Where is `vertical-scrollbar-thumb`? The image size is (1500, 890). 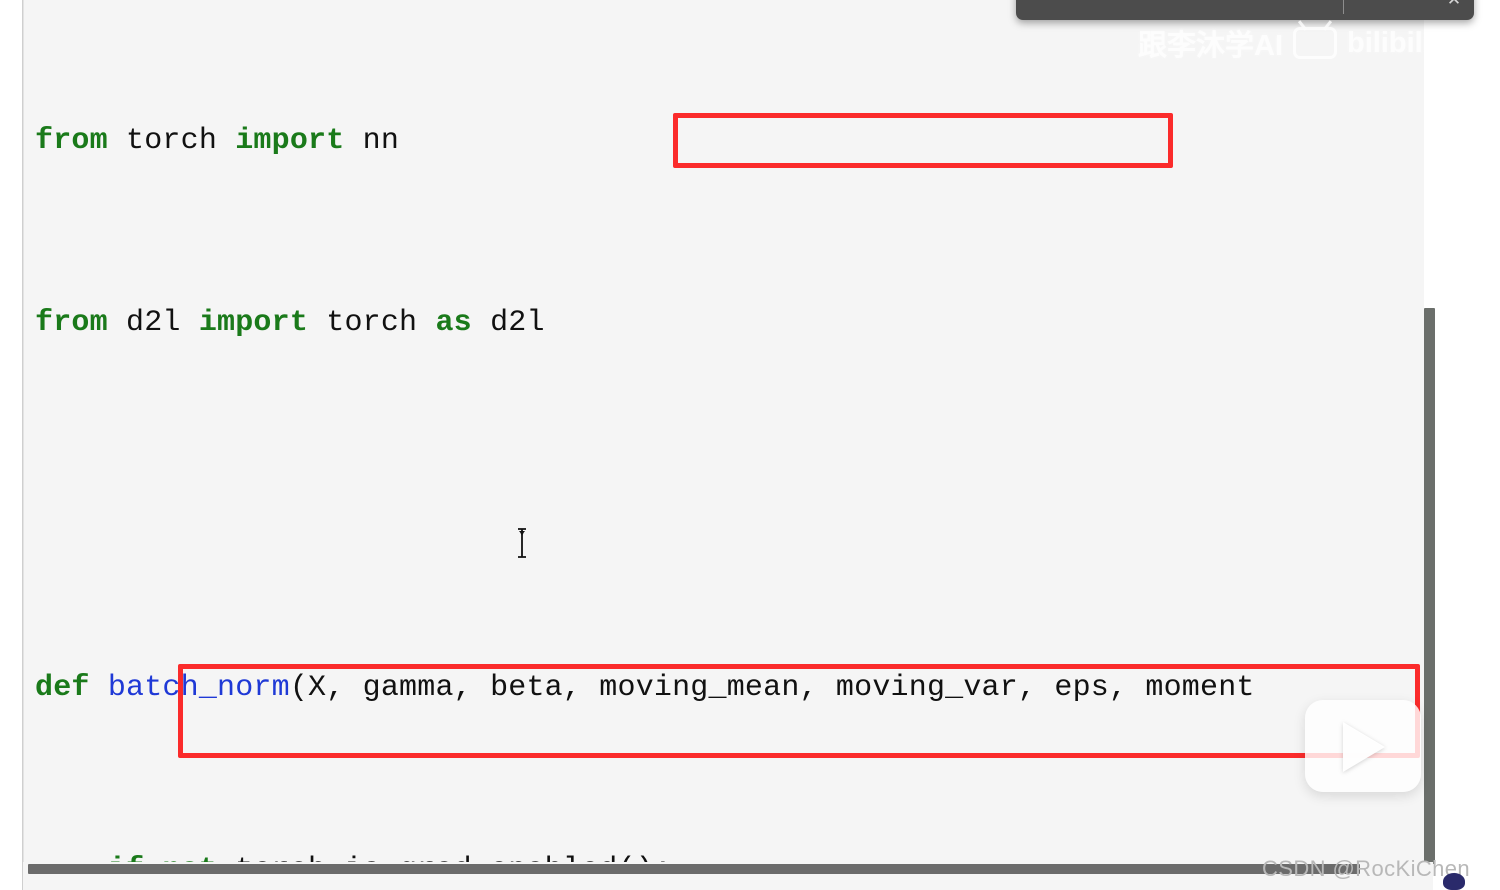 vertical-scrollbar-thumb is located at coordinates (1429, 586).